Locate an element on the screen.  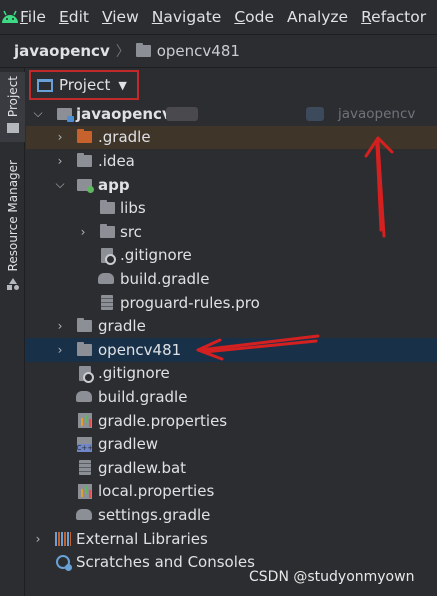
tree-node-local-properties: local.properties is located at coordinates (231, 492).